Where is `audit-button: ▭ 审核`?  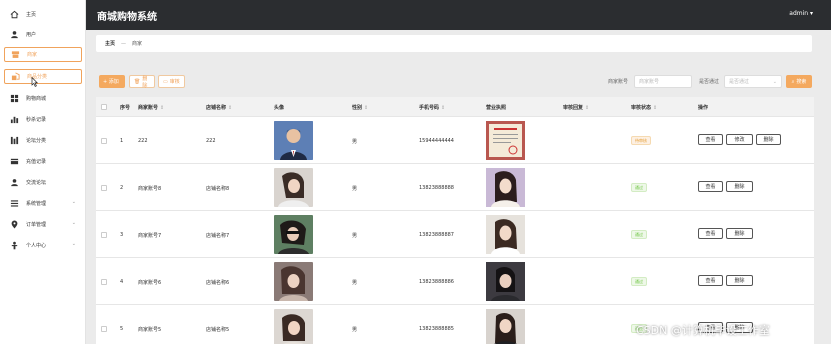 audit-button: ▭ 审核 is located at coordinates (171, 81).